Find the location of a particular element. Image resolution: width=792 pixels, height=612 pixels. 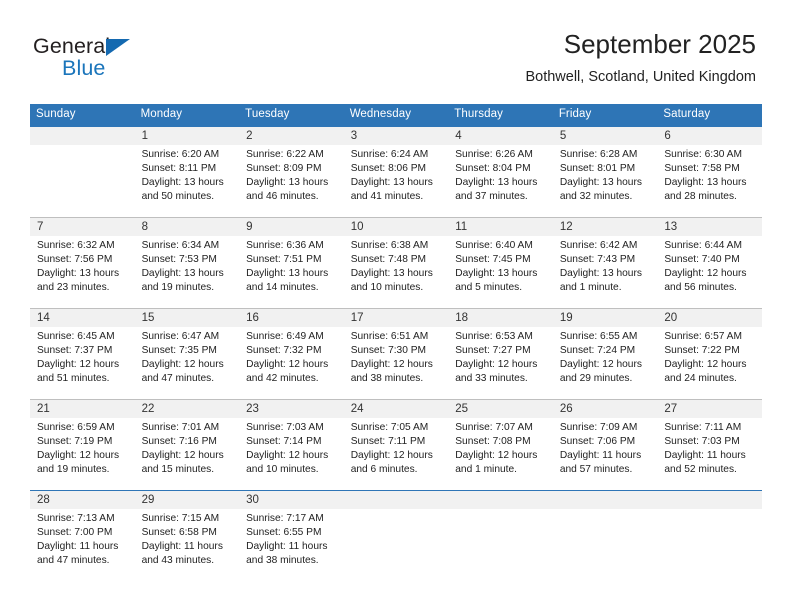

day-number: 27 is located at coordinates (709, 409).